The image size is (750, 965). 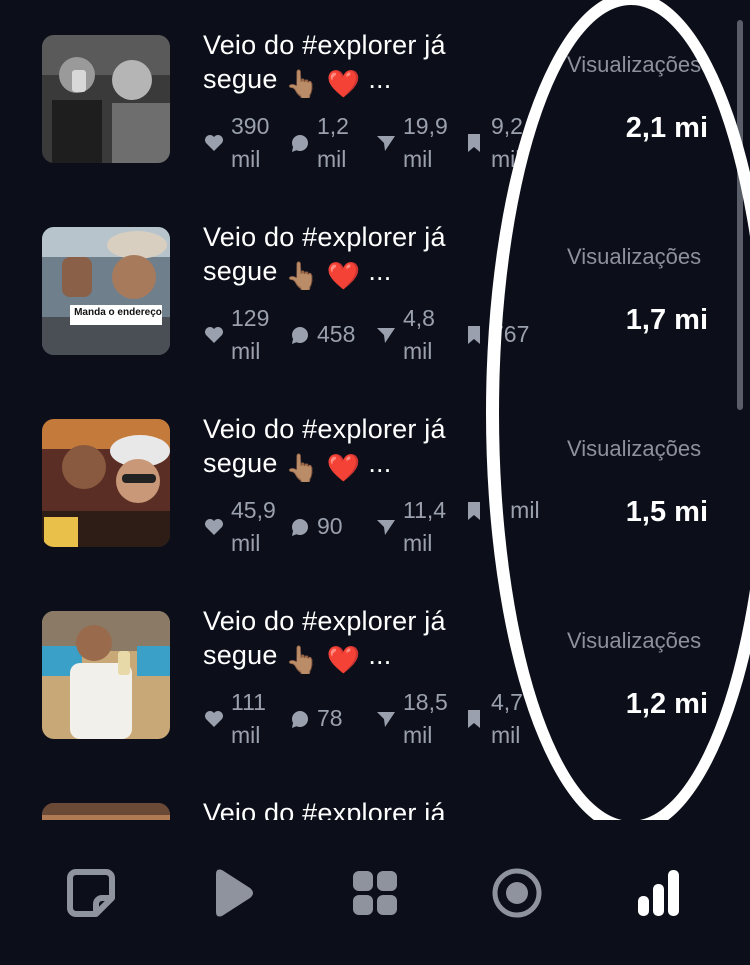 I want to click on saves-stat: 9,2 mil, so click(x=502, y=143).